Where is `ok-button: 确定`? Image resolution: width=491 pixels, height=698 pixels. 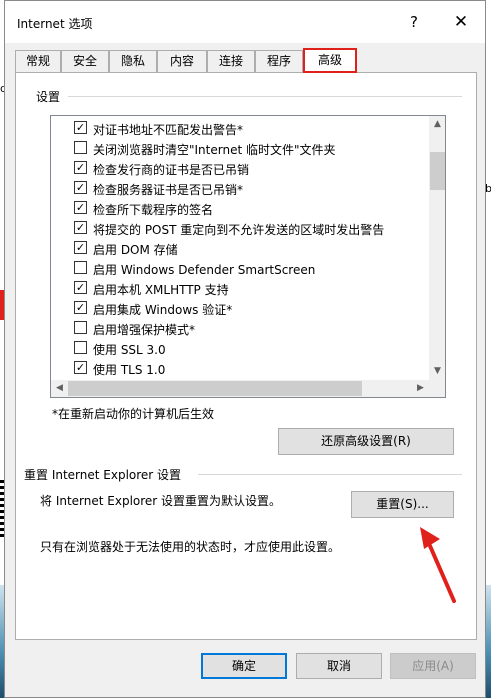 ok-button: 确定 is located at coordinates (244, 666).